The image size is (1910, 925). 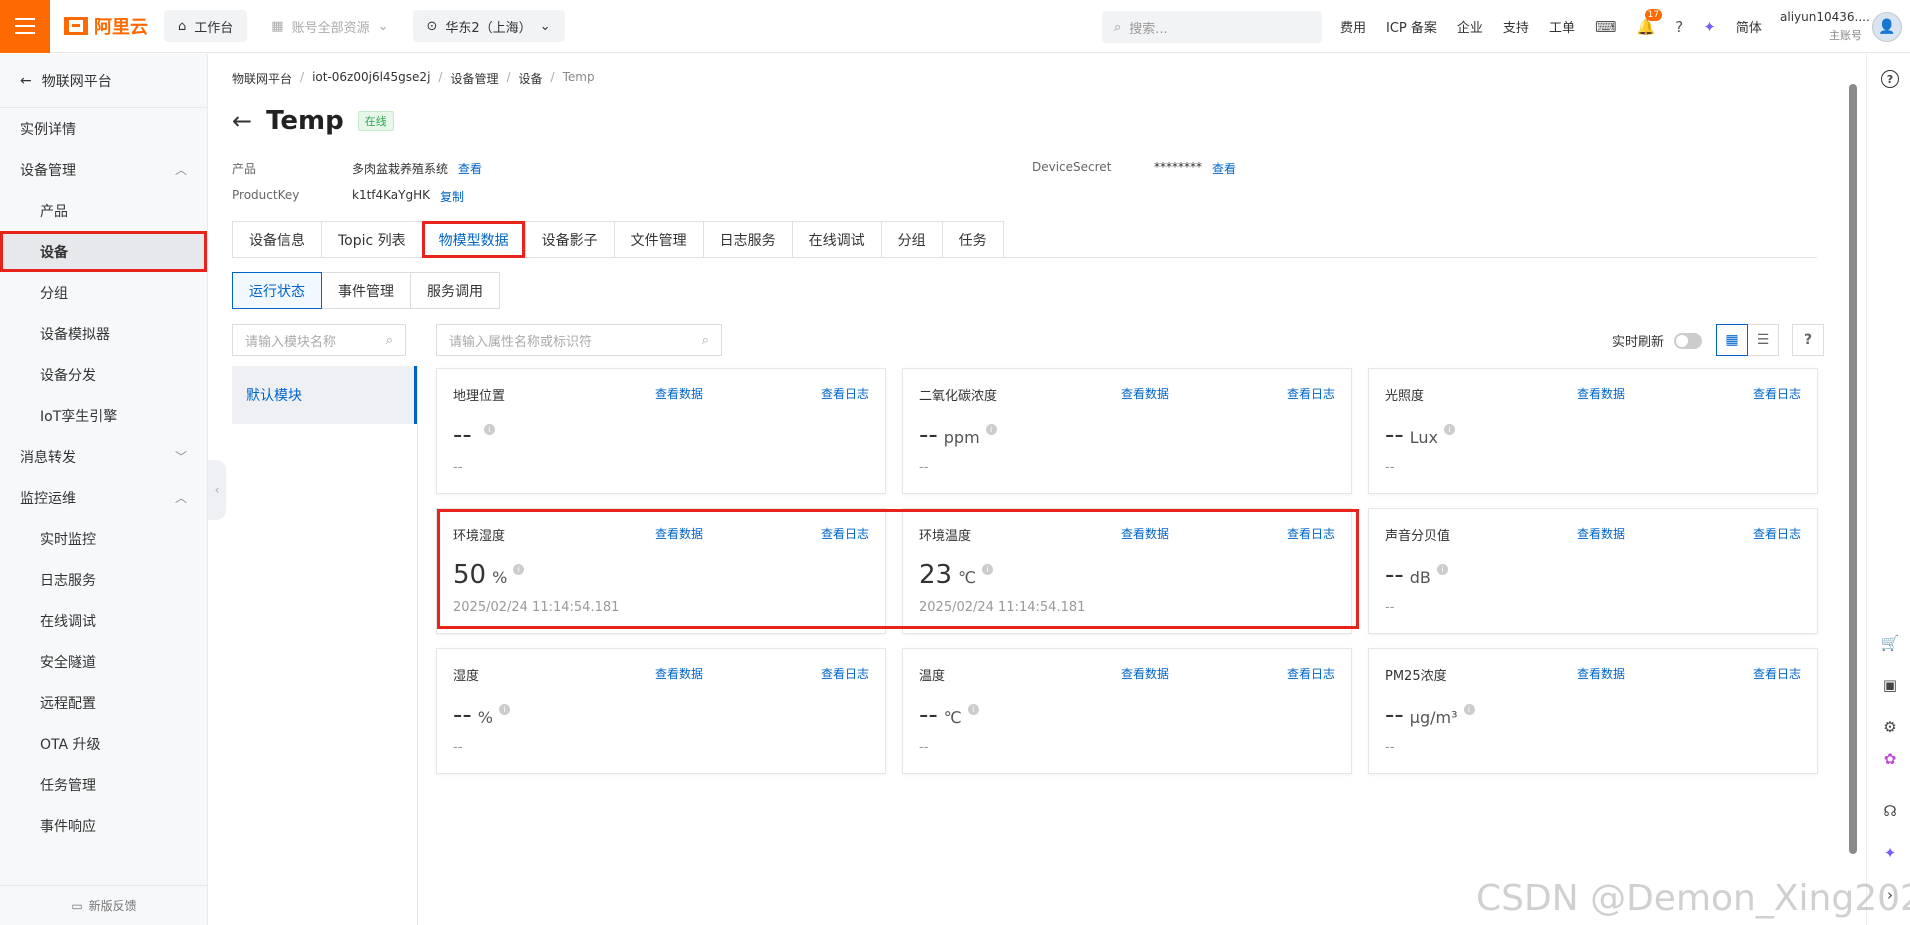 I want to click on tab-7: 分组, so click(x=911, y=239).